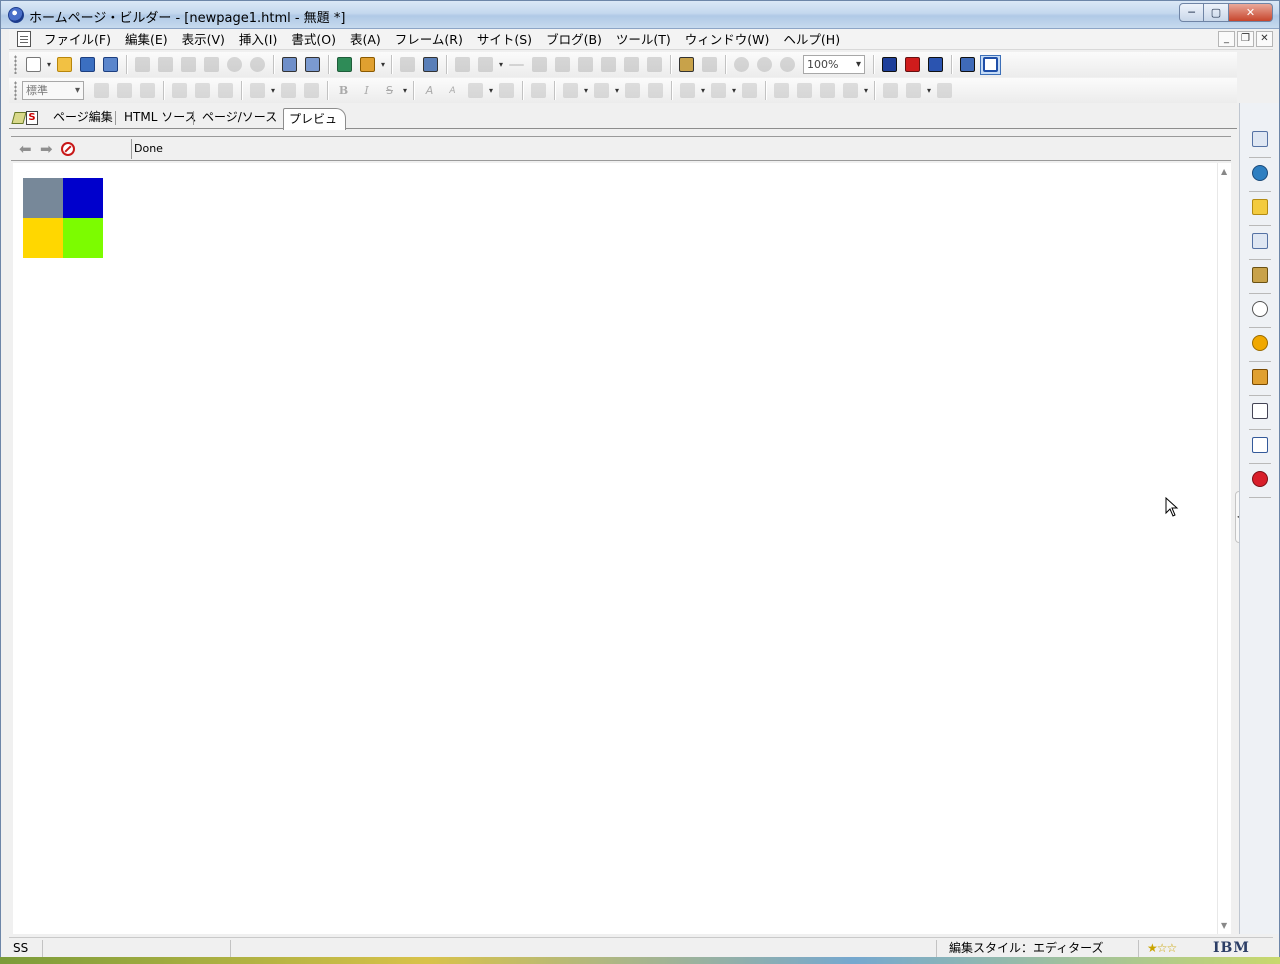  I want to click on document-icon, so click(24, 39).